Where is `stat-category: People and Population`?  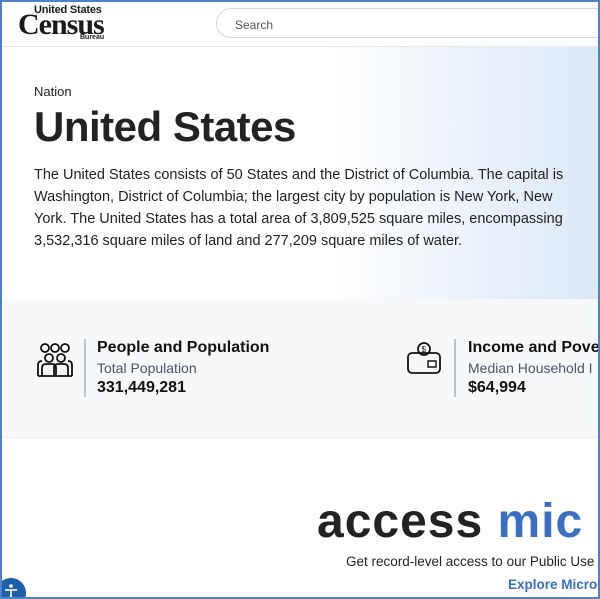 stat-category: People and Population is located at coordinates (183, 347).